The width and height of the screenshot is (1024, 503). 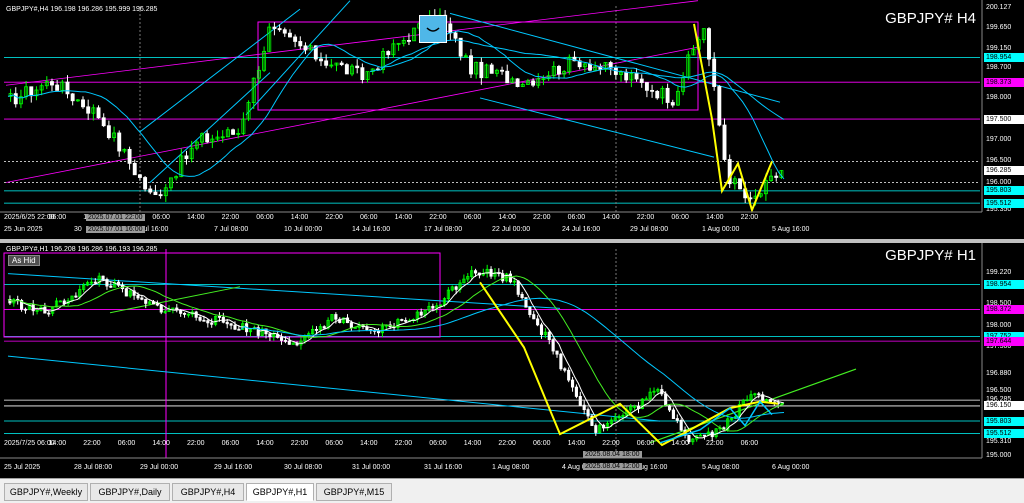 What do you see at coordinates (354, 492) in the screenshot?
I see `tab-m15: GBPJPY#,M15` at bounding box center [354, 492].